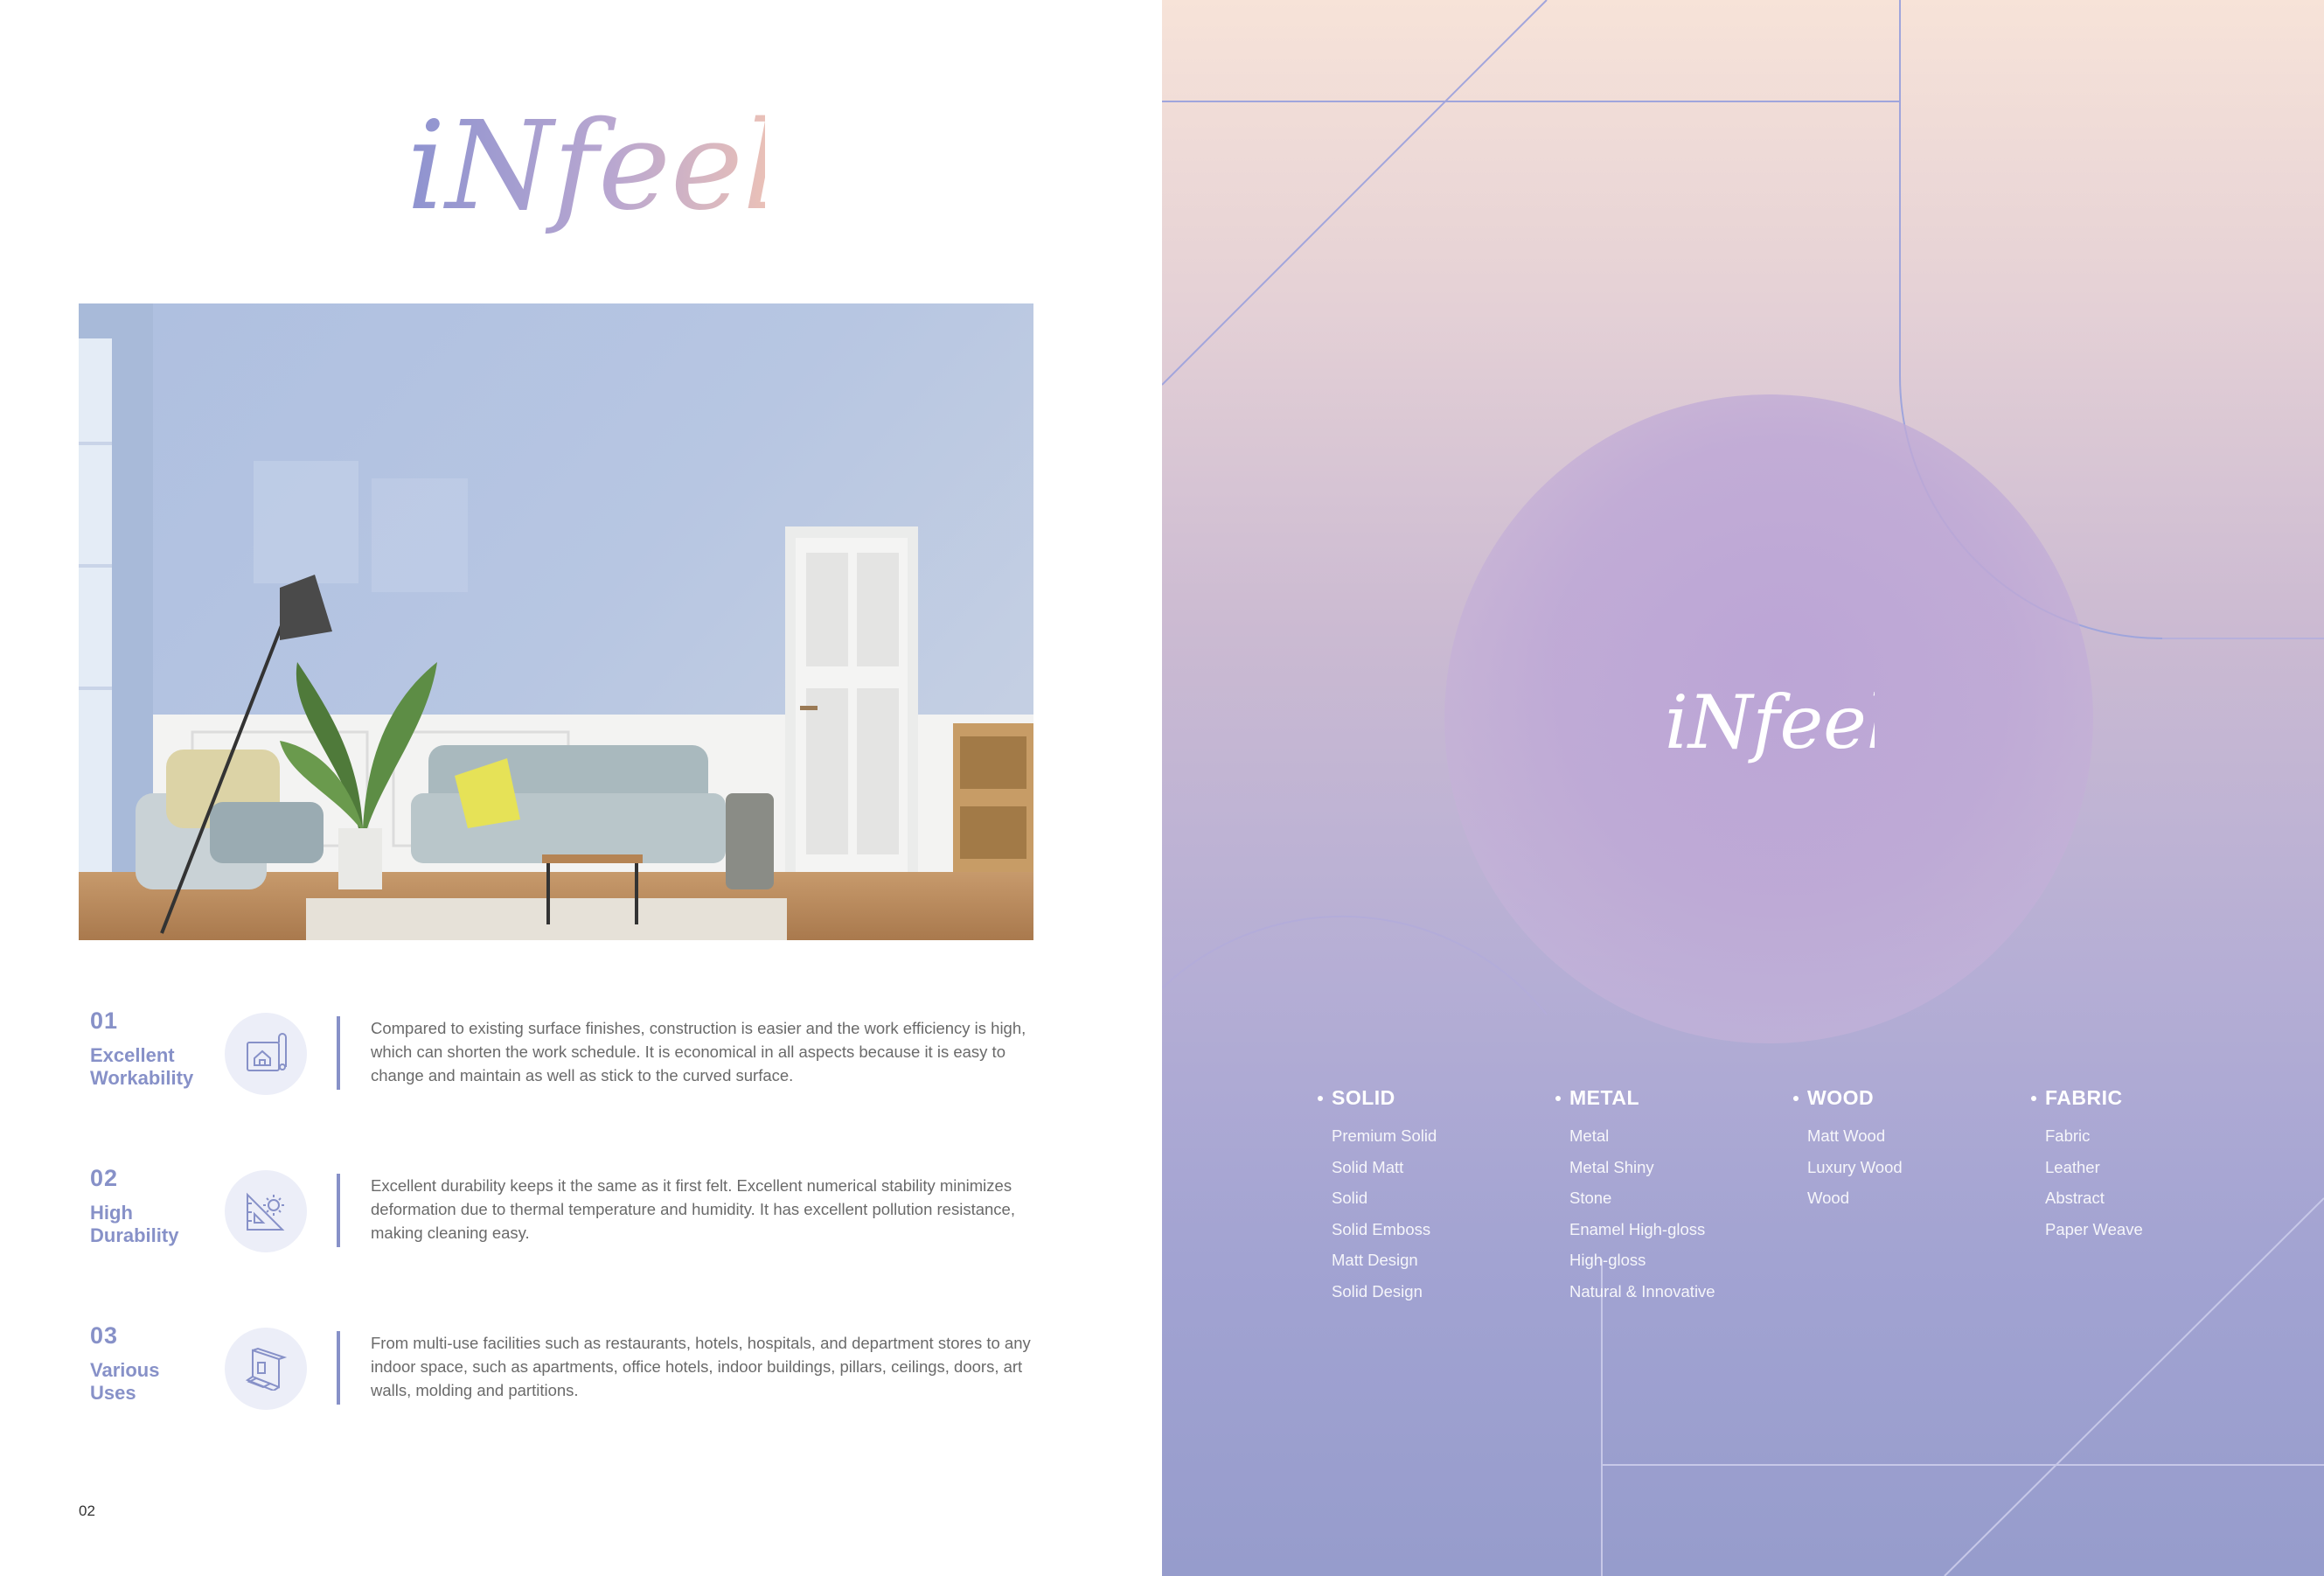 This screenshot has width=2324, height=1576. Describe the element at coordinates (125, 1381) in the screenshot. I see `feature-title: Various Uses` at that location.